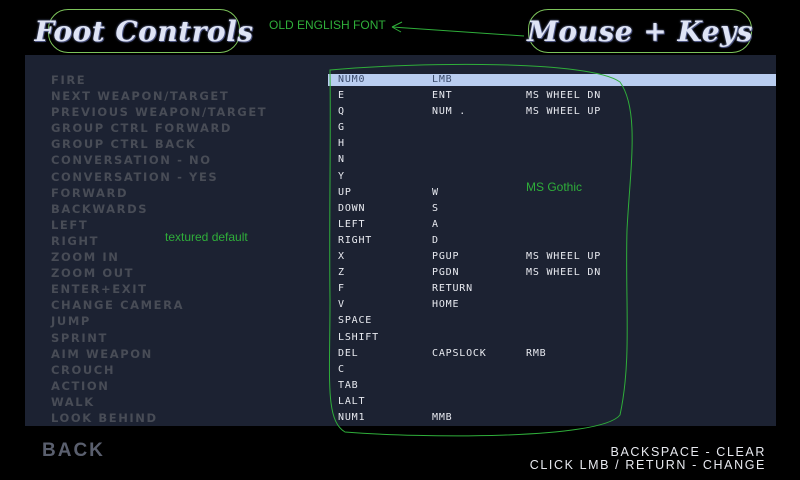 This screenshot has height=480, width=800. What do you see at coordinates (435, 225) in the screenshot?
I see `binding-key2-cell: A` at bounding box center [435, 225].